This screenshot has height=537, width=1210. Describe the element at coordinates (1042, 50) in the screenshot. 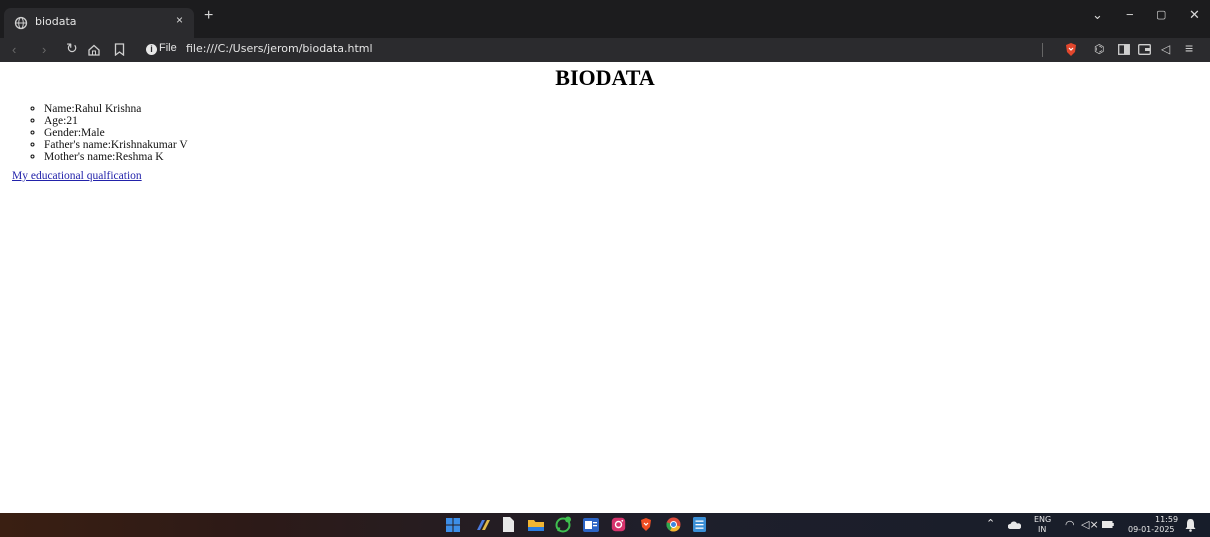

I see `toolbar-separator` at that location.